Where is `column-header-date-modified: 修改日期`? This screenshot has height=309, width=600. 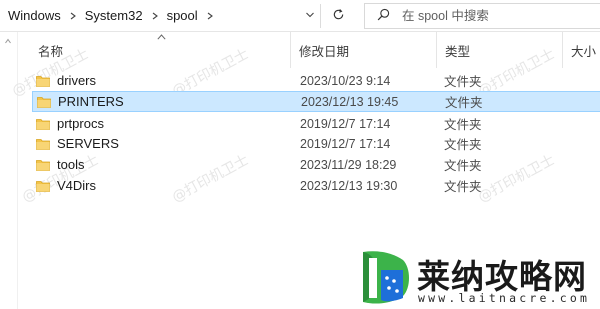 column-header-date-modified: 修改日期 is located at coordinates (363, 50).